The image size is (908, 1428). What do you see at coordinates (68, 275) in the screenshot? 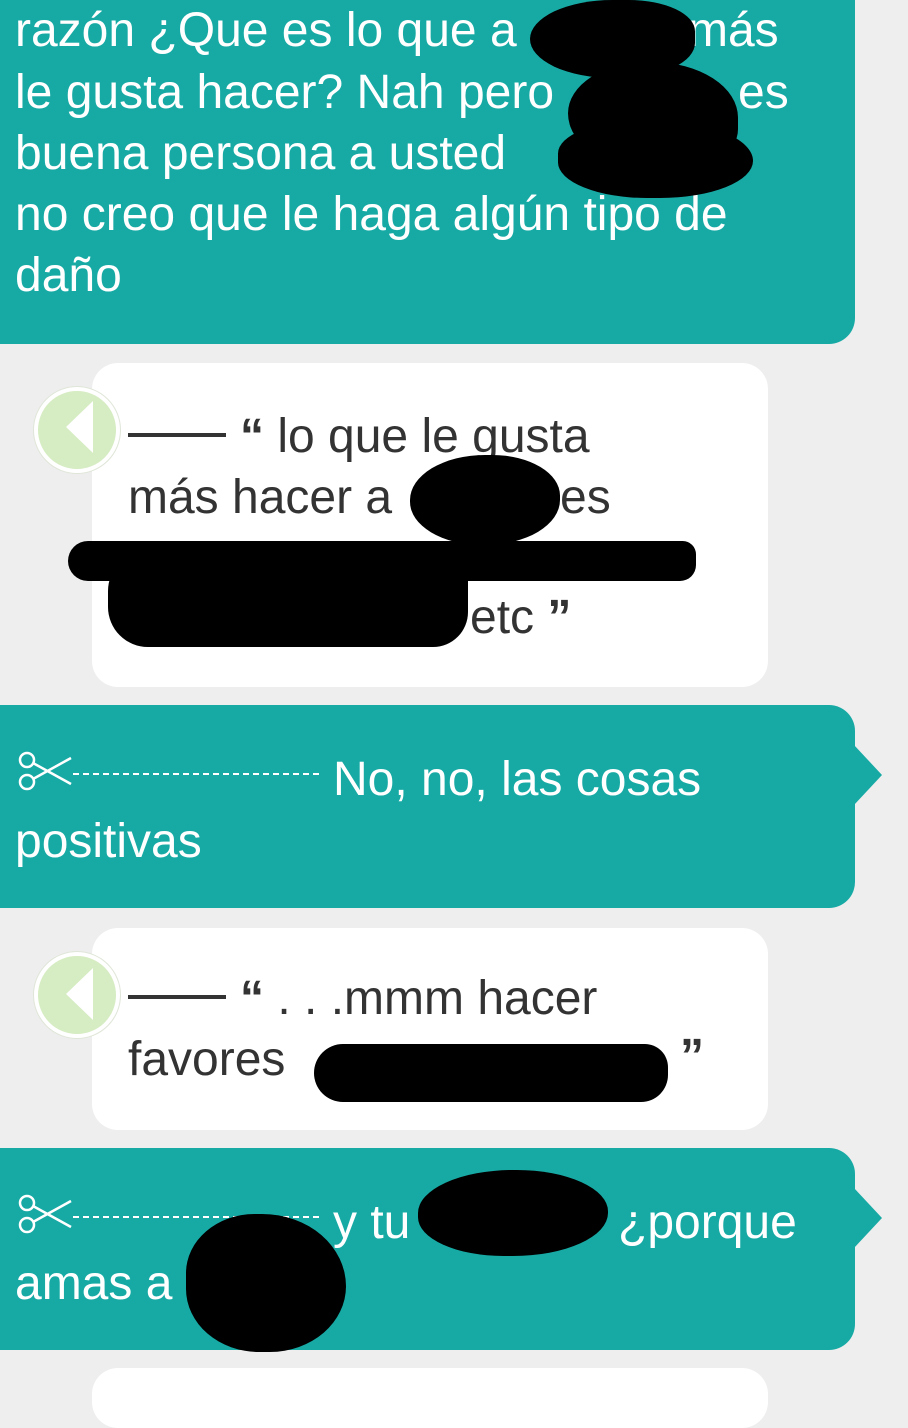
I see `message-text: daño` at bounding box center [68, 275].